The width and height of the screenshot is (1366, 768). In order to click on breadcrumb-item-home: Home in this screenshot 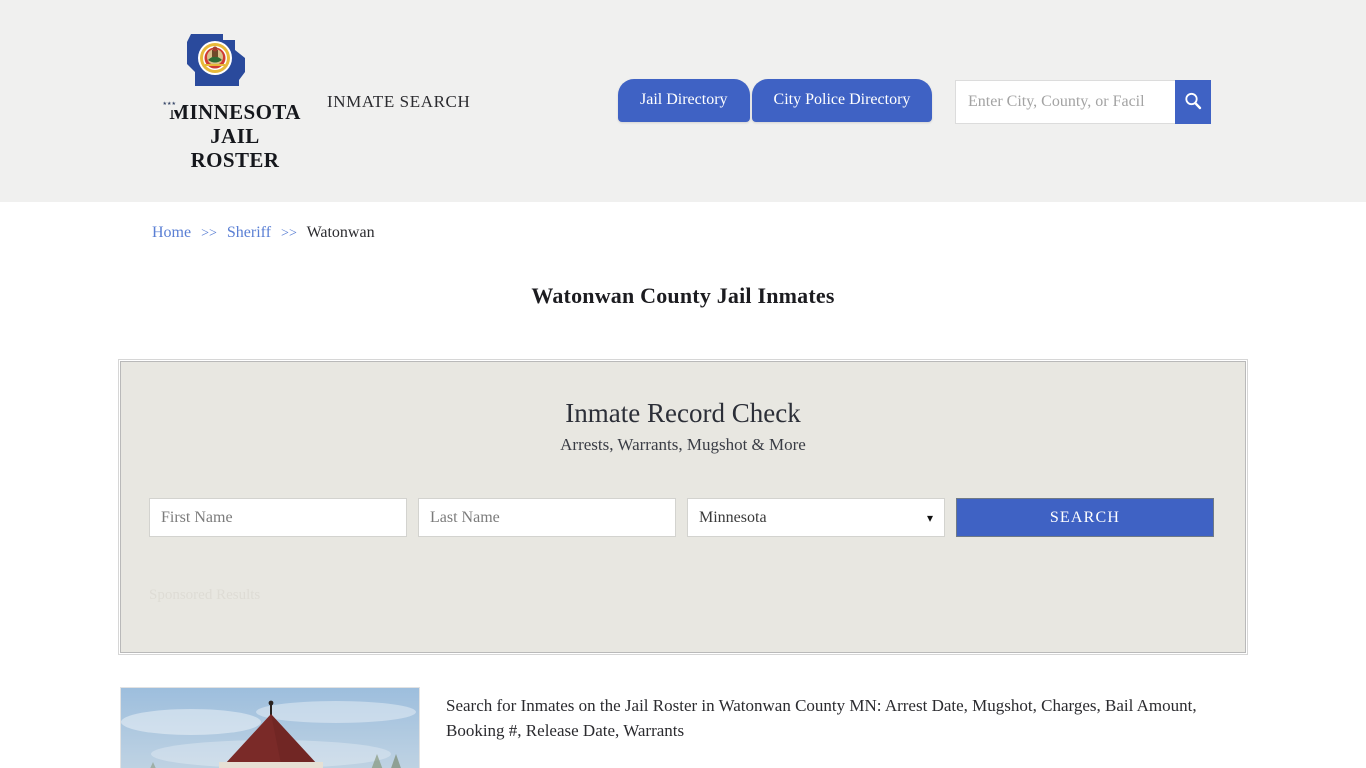, I will do `click(171, 232)`.